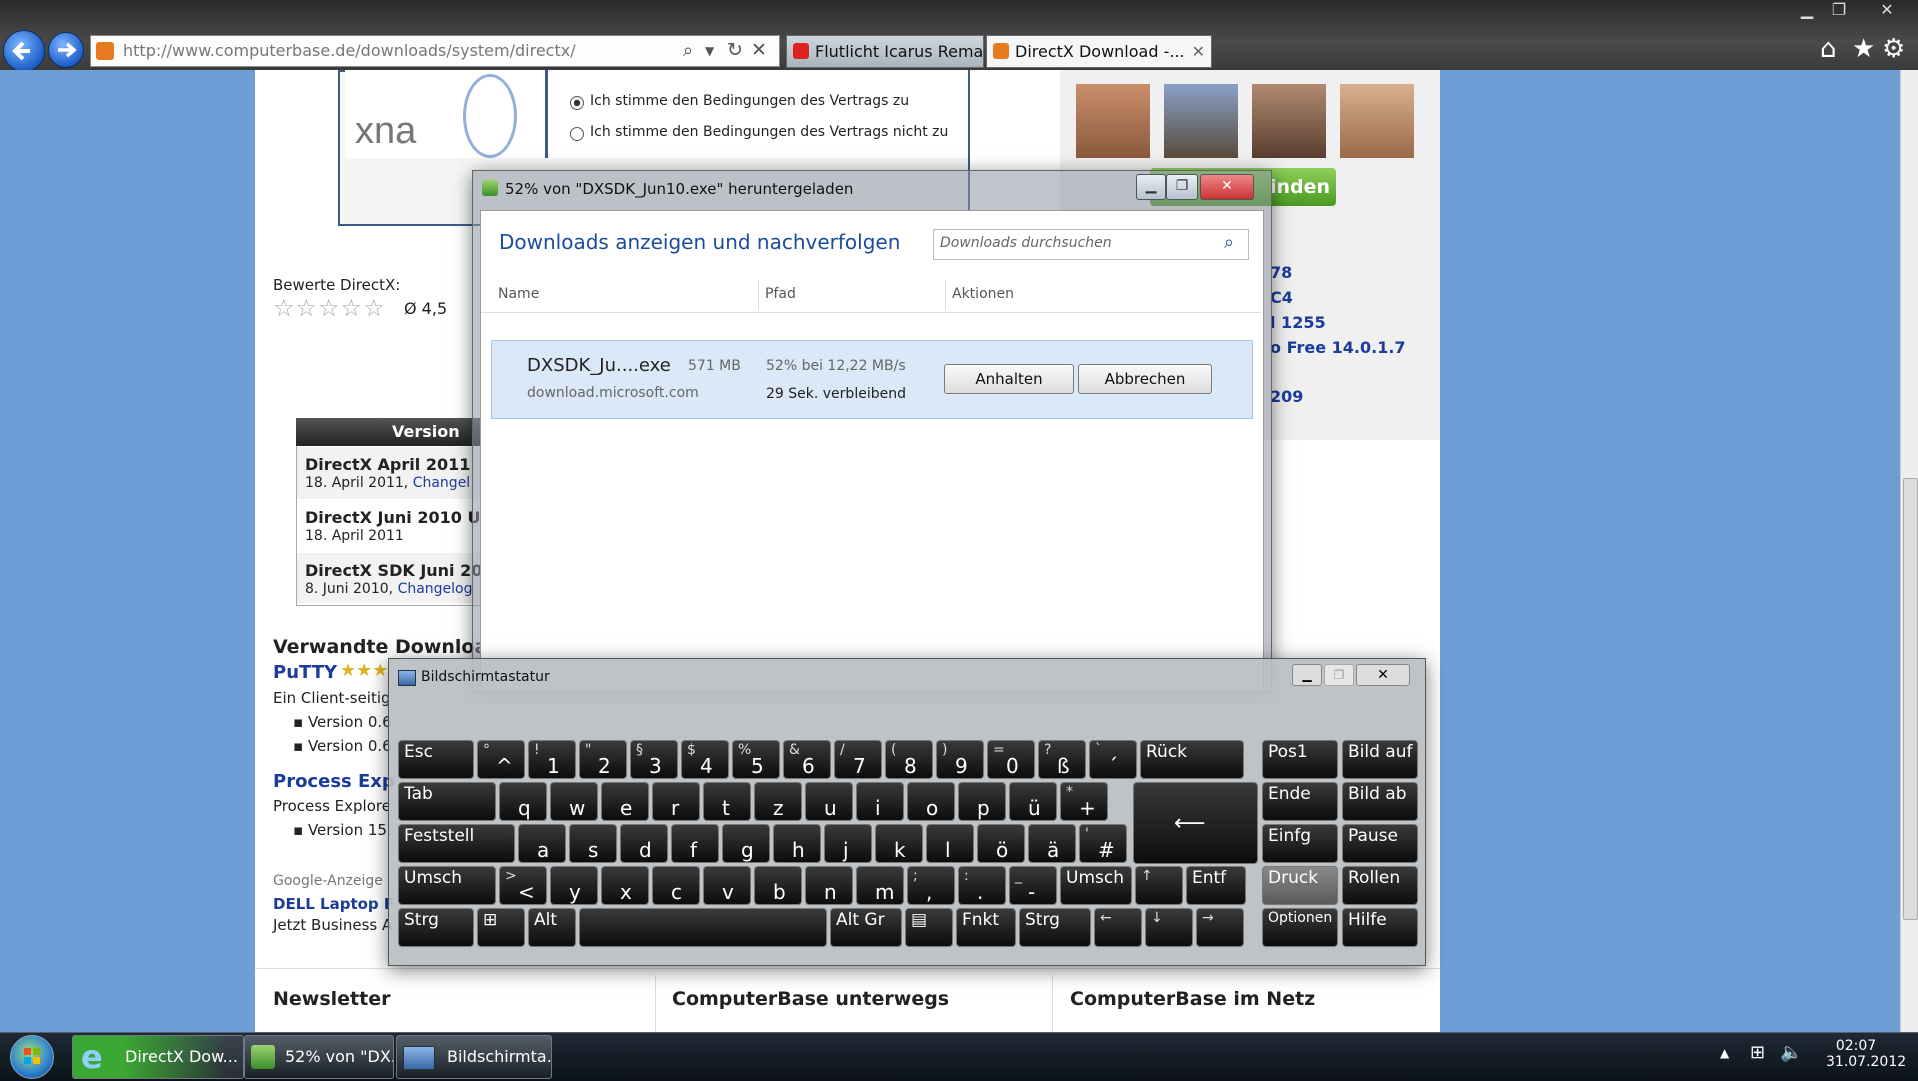 The width and height of the screenshot is (1918, 1081). What do you see at coordinates (436, 759) in the screenshot?
I see `key: Esc` at bounding box center [436, 759].